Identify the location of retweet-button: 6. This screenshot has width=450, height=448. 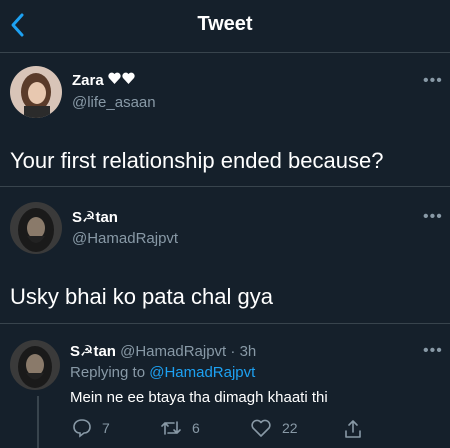
(180, 428).